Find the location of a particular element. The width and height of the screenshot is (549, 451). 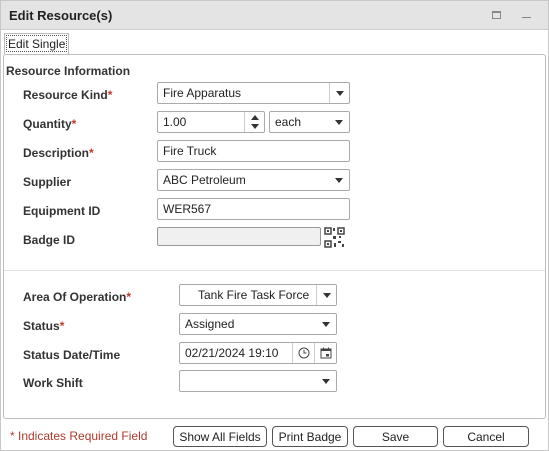

spinner-icon is located at coordinates (254, 122).